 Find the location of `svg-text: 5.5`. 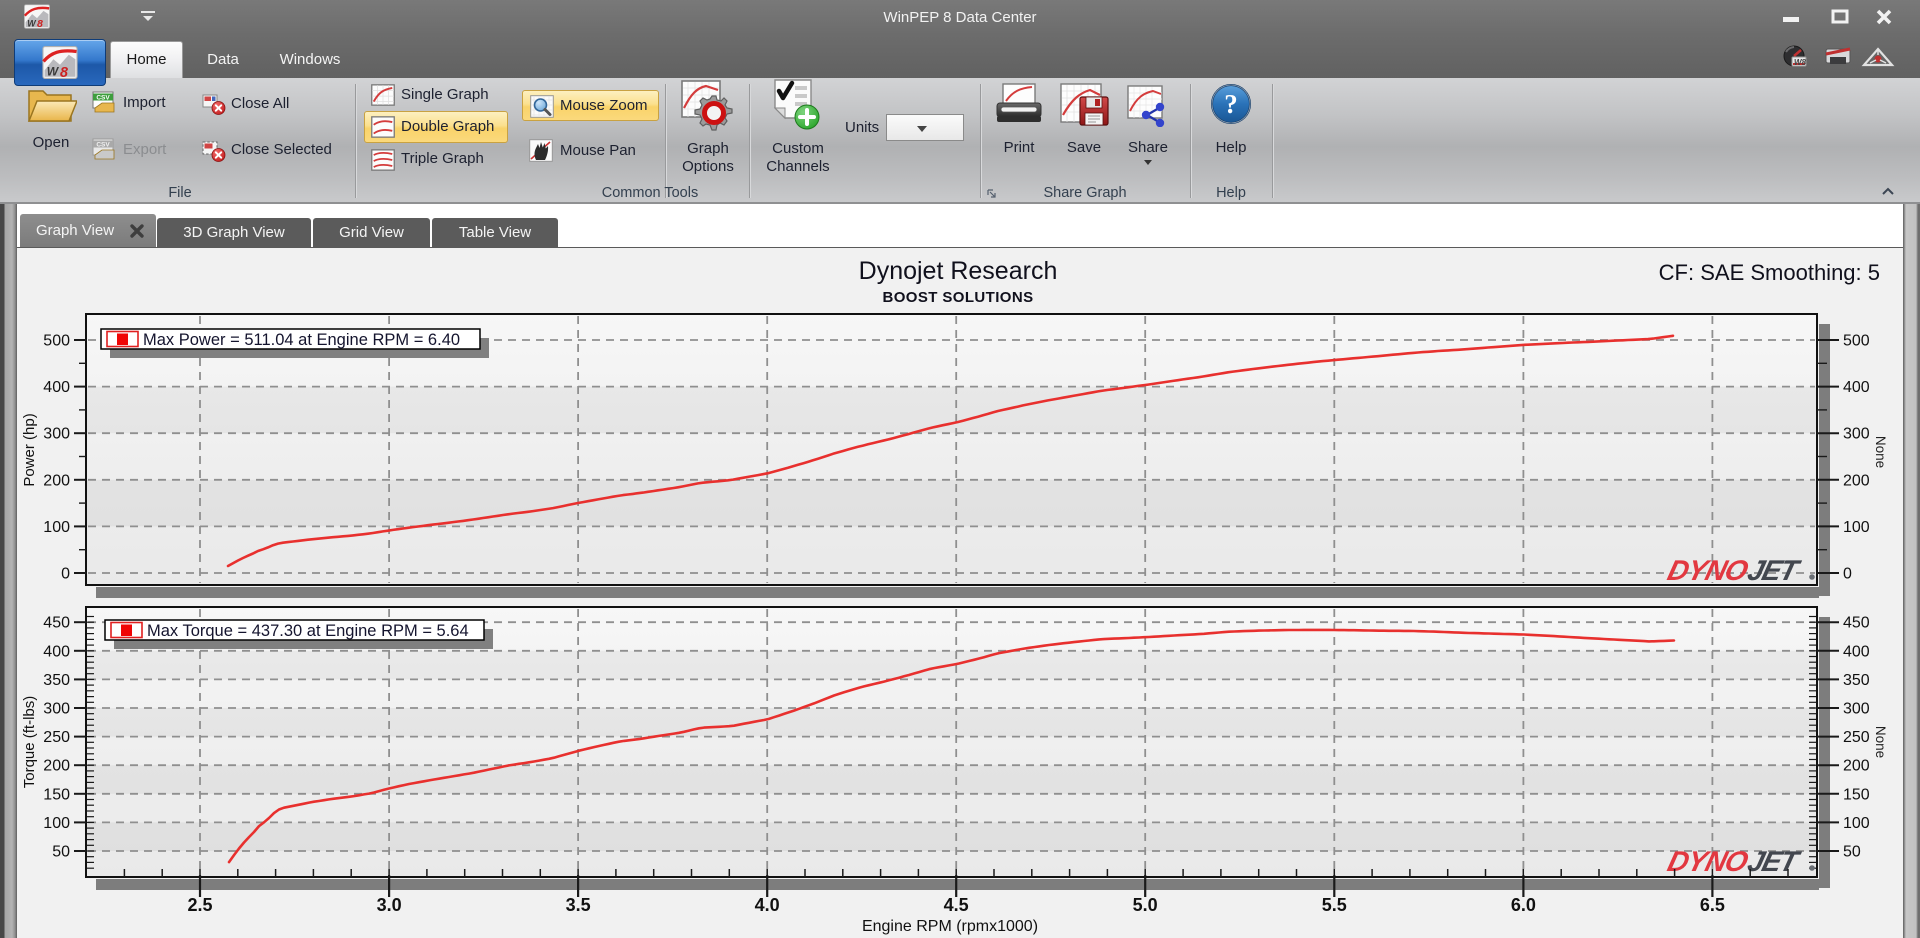

svg-text: 5.5 is located at coordinates (1334, 905).